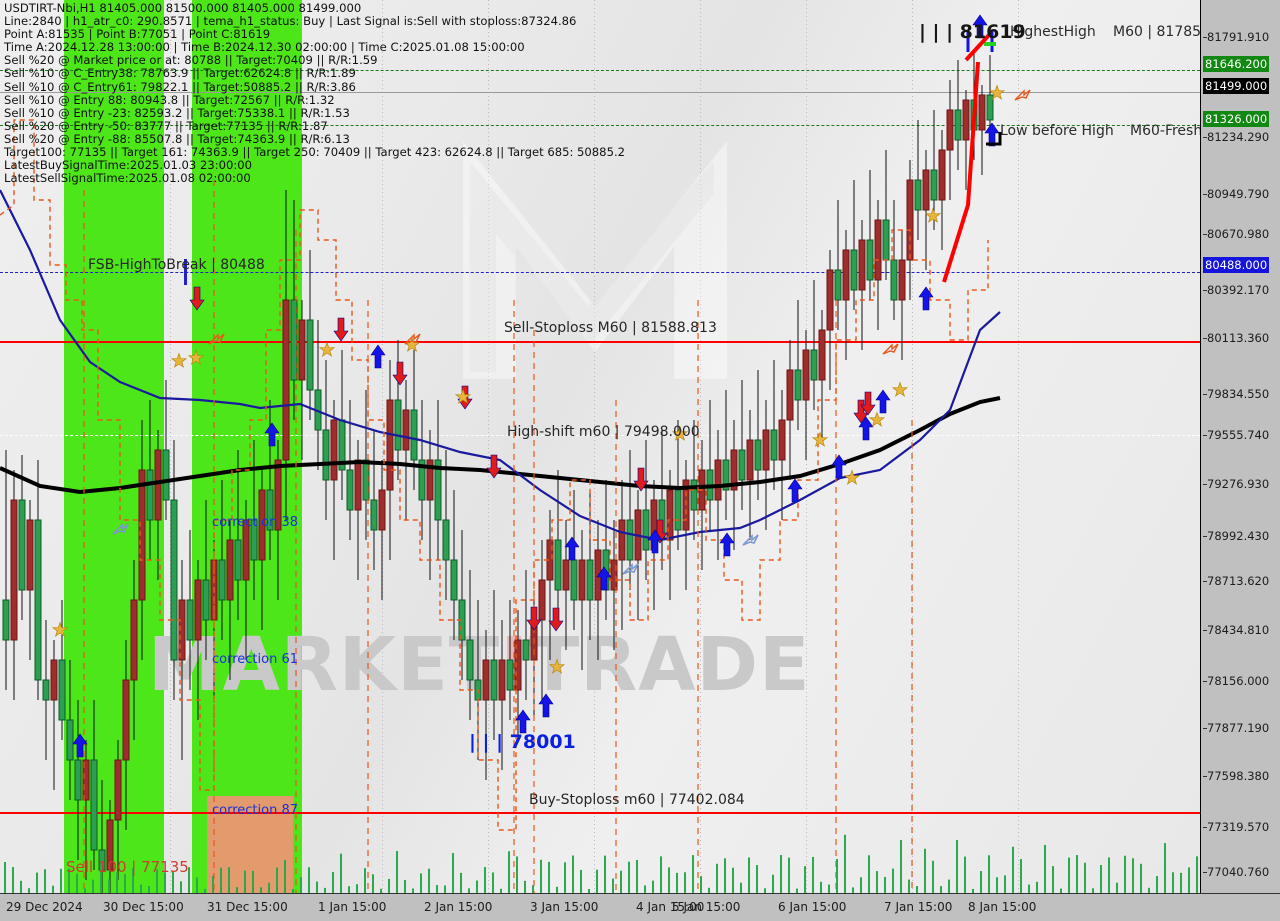 Image resolution: width=1280 pixels, height=921 pixels. Describe the element at coordinates (176, 265) in the screenshot. I see `fsb-hightobreak-label: FSB-HighToBreak | 80488` at that location.